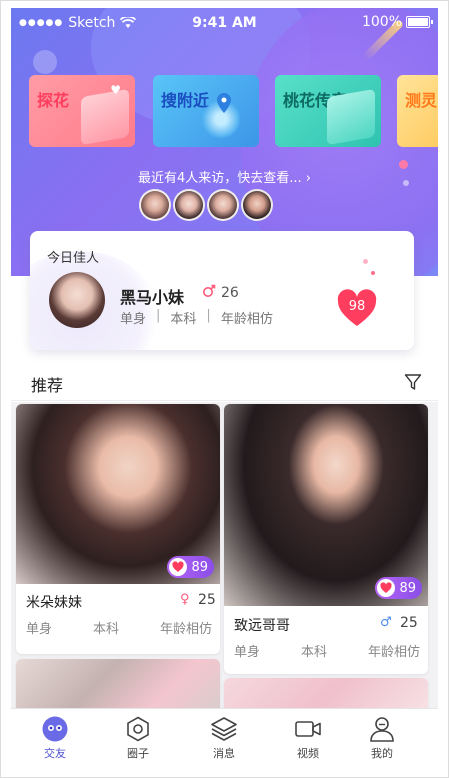 This screenshot has width=449, height=778. What do you see at coordinates (224, 729) in the screenshot?
I see `layers-icon` at bounding box center [224, 729].